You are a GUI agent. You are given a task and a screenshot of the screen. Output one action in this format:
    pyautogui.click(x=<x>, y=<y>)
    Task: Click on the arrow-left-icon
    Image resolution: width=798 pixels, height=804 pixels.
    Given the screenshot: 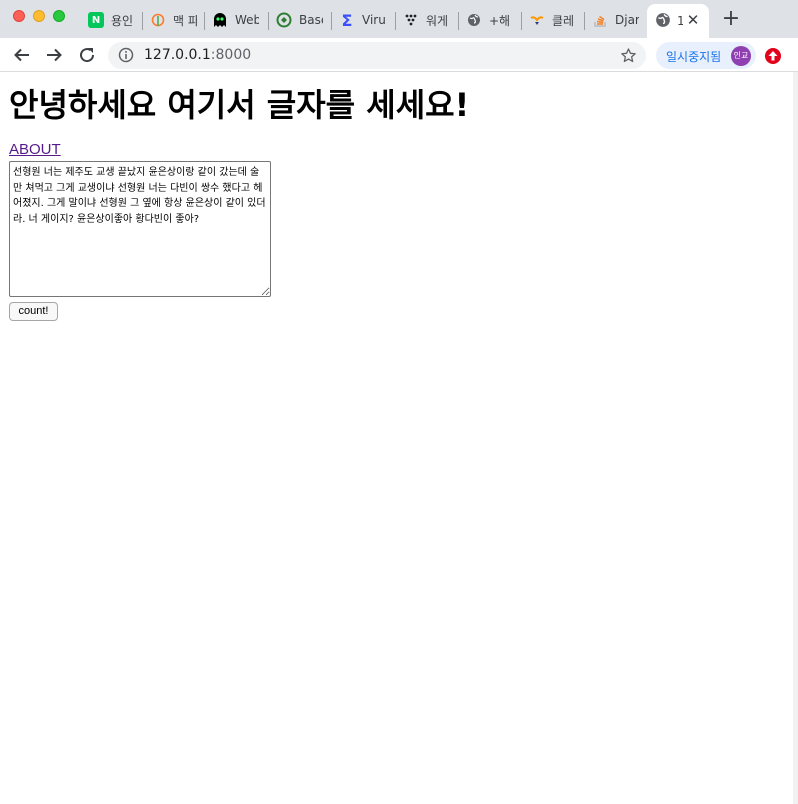 What is the action you would take?
    pyautogui.click(x=21, y=55)
    